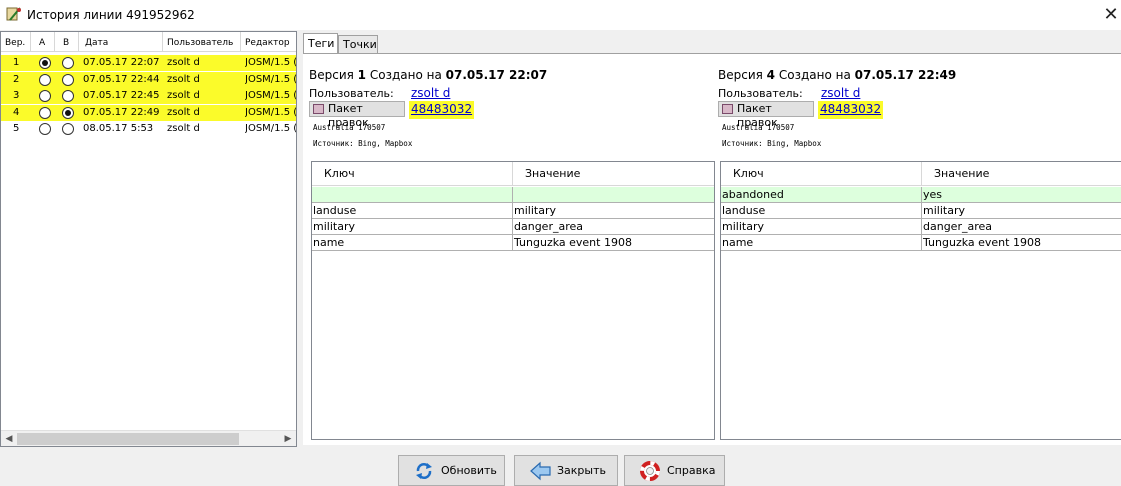  What do you see at coordinates (982, 242) in the screenshot?
I see `tag-value-cell: Tunguzka event 1908` at bounding box center [982, 242].